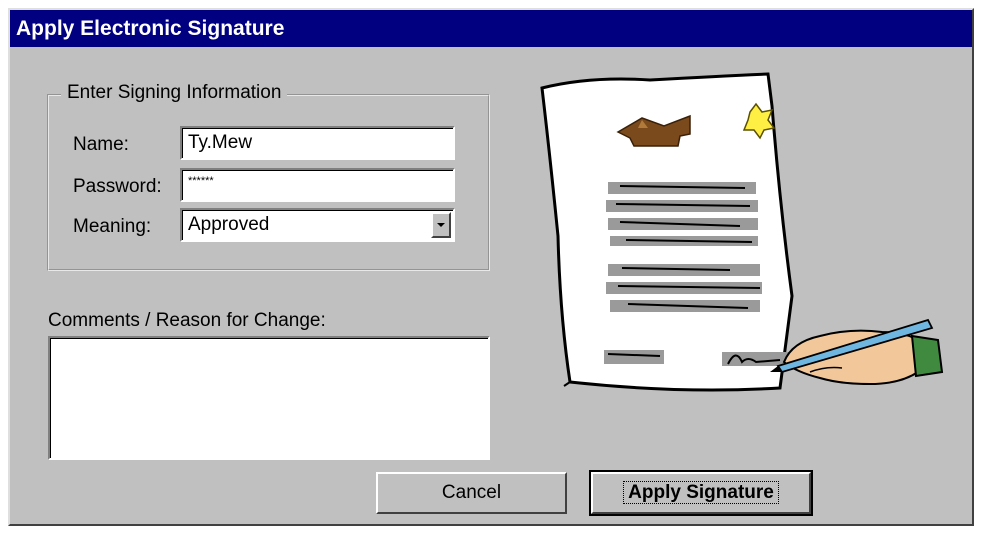  I want to click on cancel-button-label: Cancel, so click(471, 492).